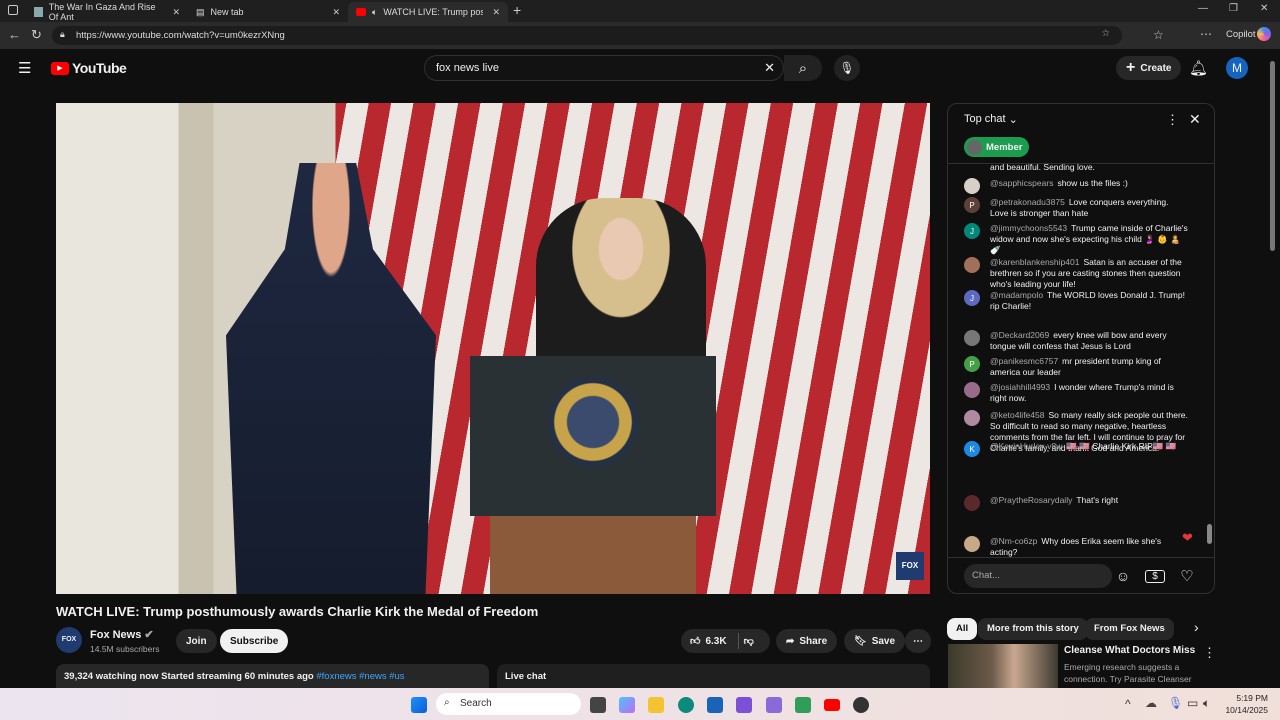  Describe the element at coordinates (517, 10) in the screenshot. I see `new-tab-button: +` at that location.